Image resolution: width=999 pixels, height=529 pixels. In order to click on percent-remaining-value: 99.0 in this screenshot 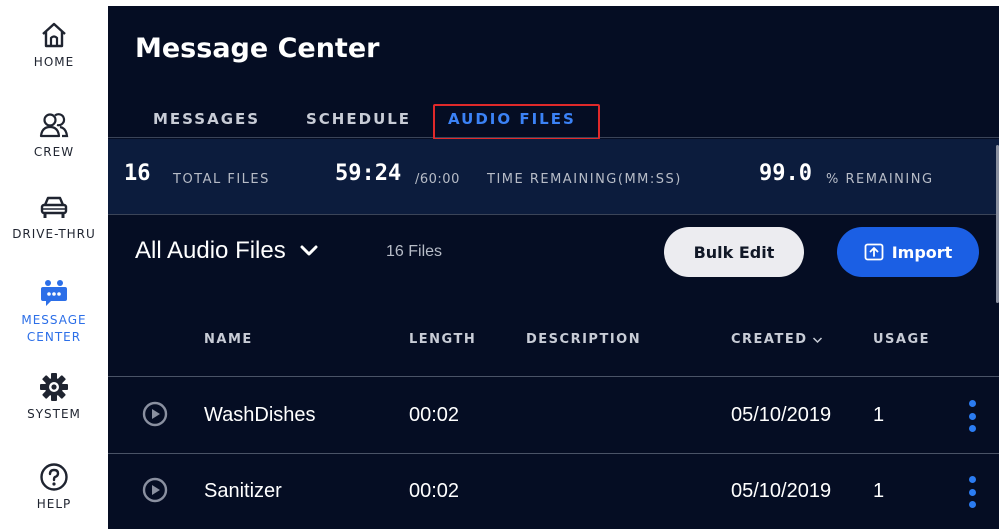, I will do `click(785, 173)`.